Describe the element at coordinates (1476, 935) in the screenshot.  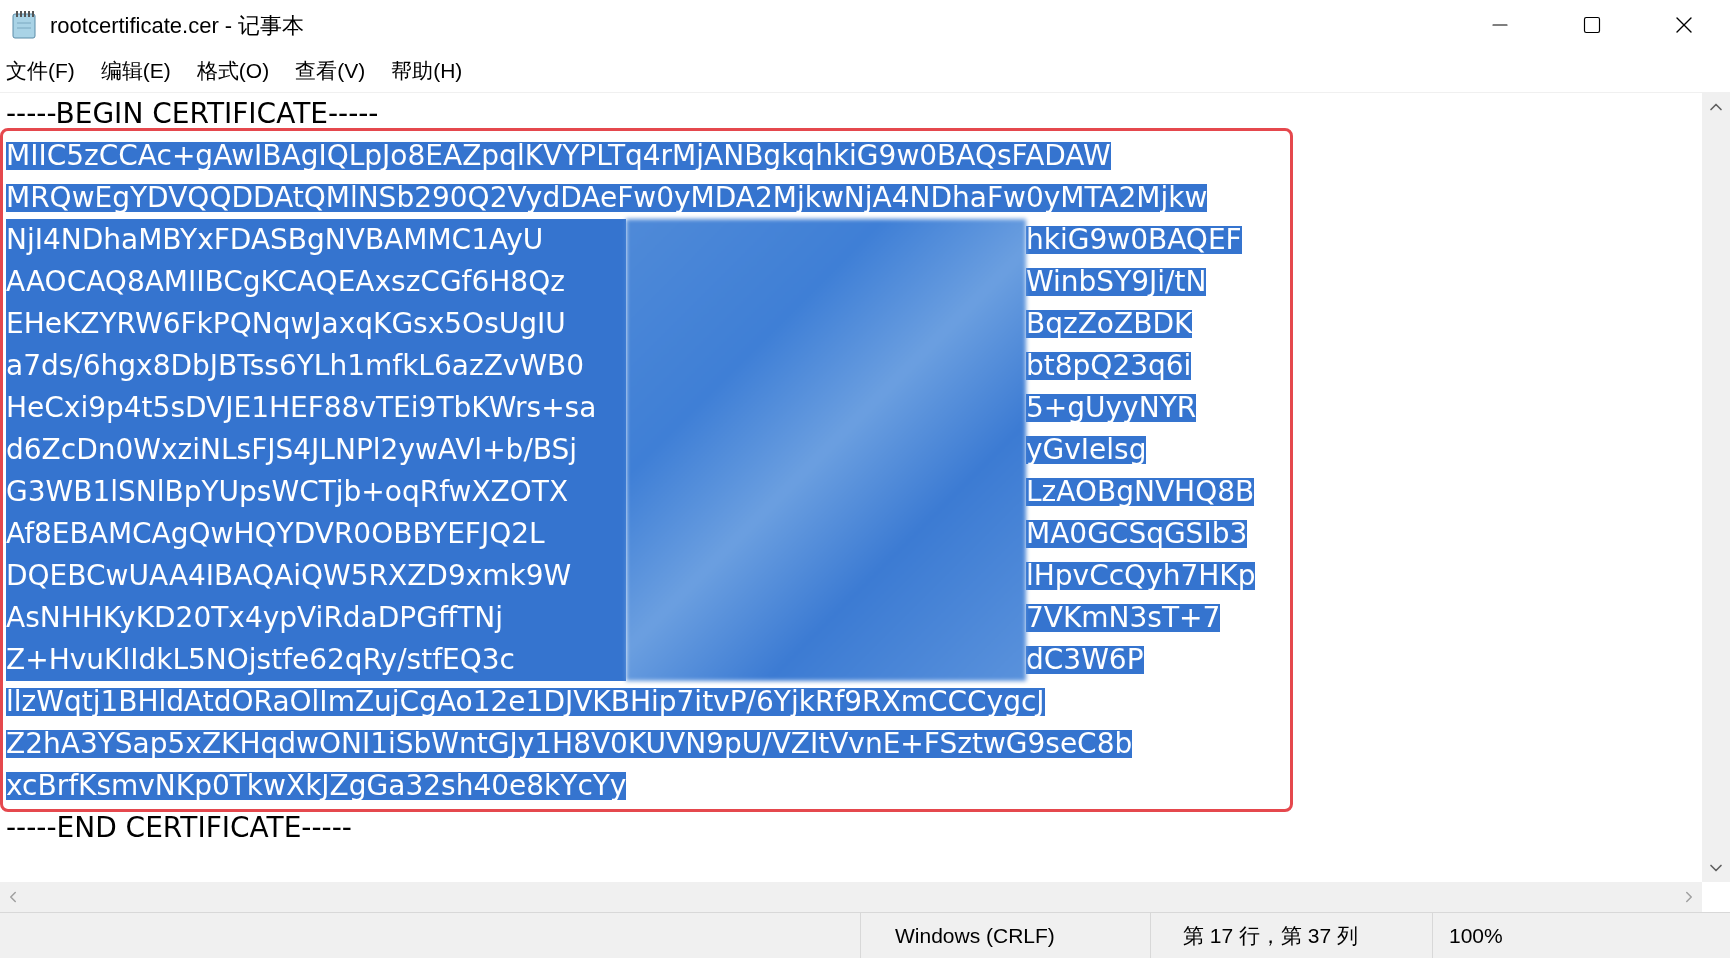
I see `zoom-status: 100%` at that location.